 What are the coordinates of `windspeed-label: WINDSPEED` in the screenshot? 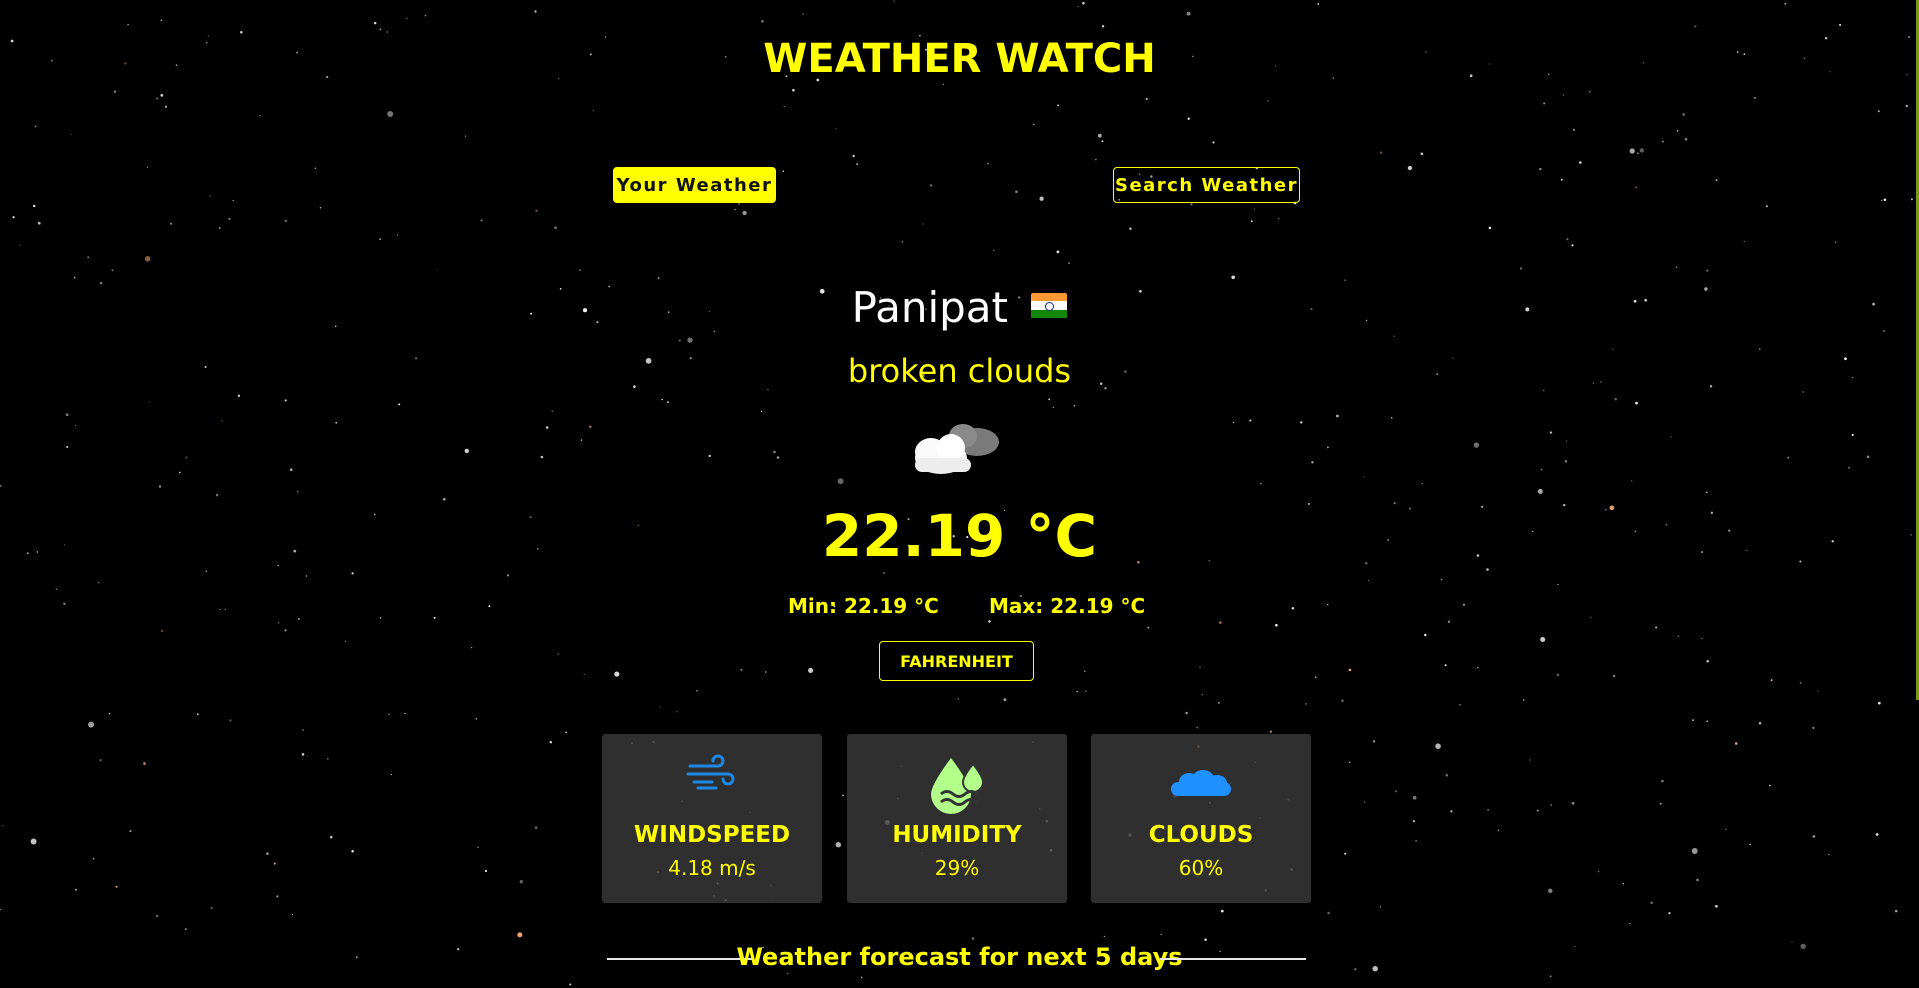 It's located at (712, 835).